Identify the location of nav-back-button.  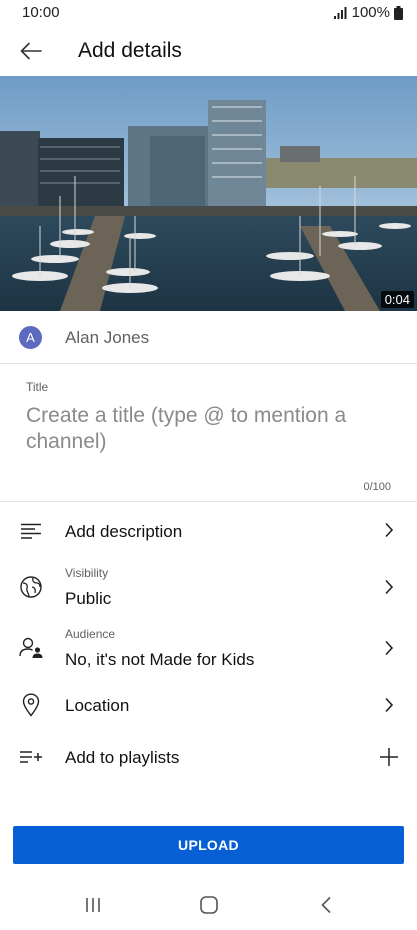
(326, 905).